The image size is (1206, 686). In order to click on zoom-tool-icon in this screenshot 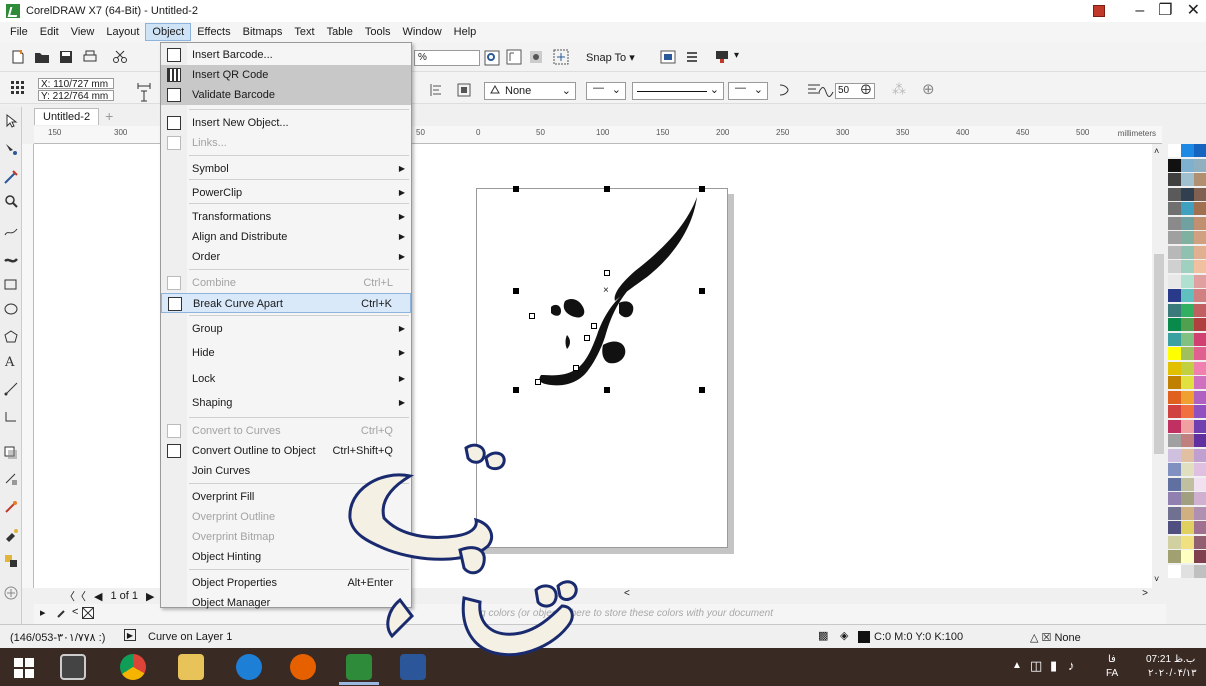, I will do `click(11, 201)`.